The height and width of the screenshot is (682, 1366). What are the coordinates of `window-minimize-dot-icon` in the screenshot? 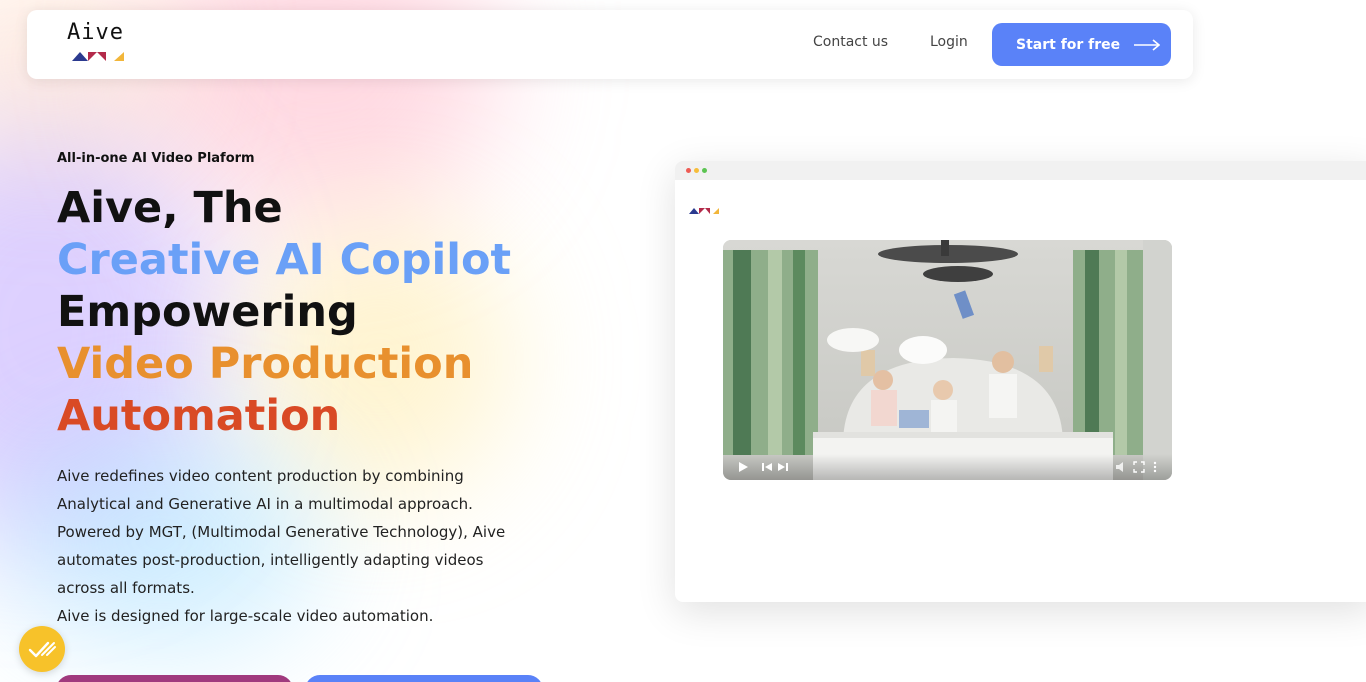 It's located at (696, 170).